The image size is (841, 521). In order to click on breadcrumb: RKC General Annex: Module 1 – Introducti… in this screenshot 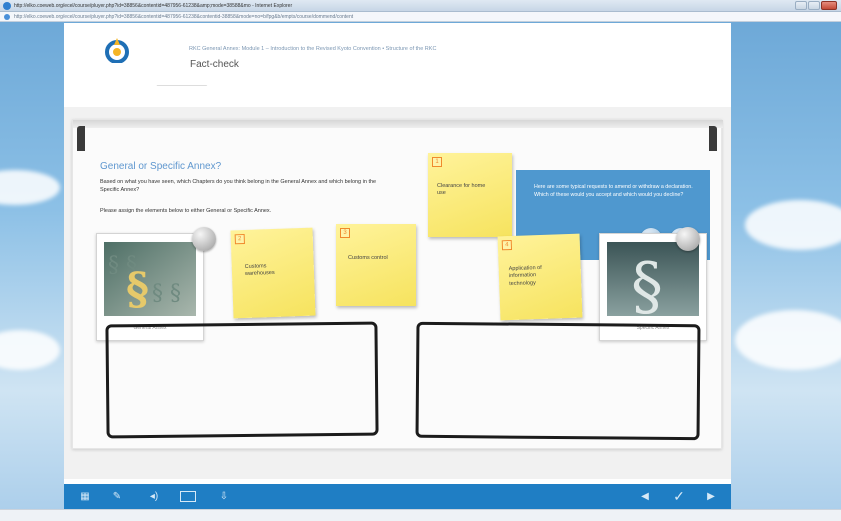, I will do `click(313, 49)`.